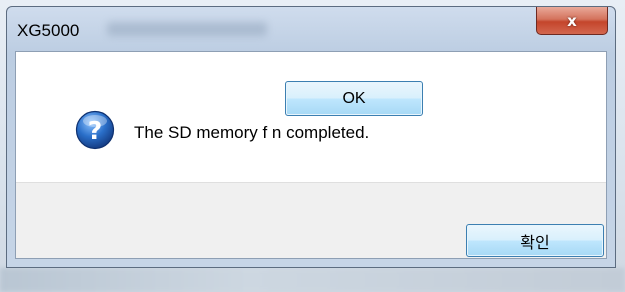 The image size is (625, 292). Describe the element at coordinates (312, 280) in the screenshot. I see `background-application-bottom` at that location.